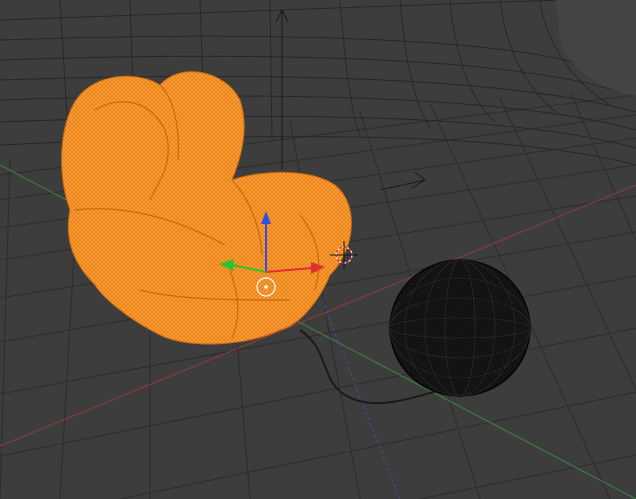  I want to click on backdrop-shadow, so click(596, 48).